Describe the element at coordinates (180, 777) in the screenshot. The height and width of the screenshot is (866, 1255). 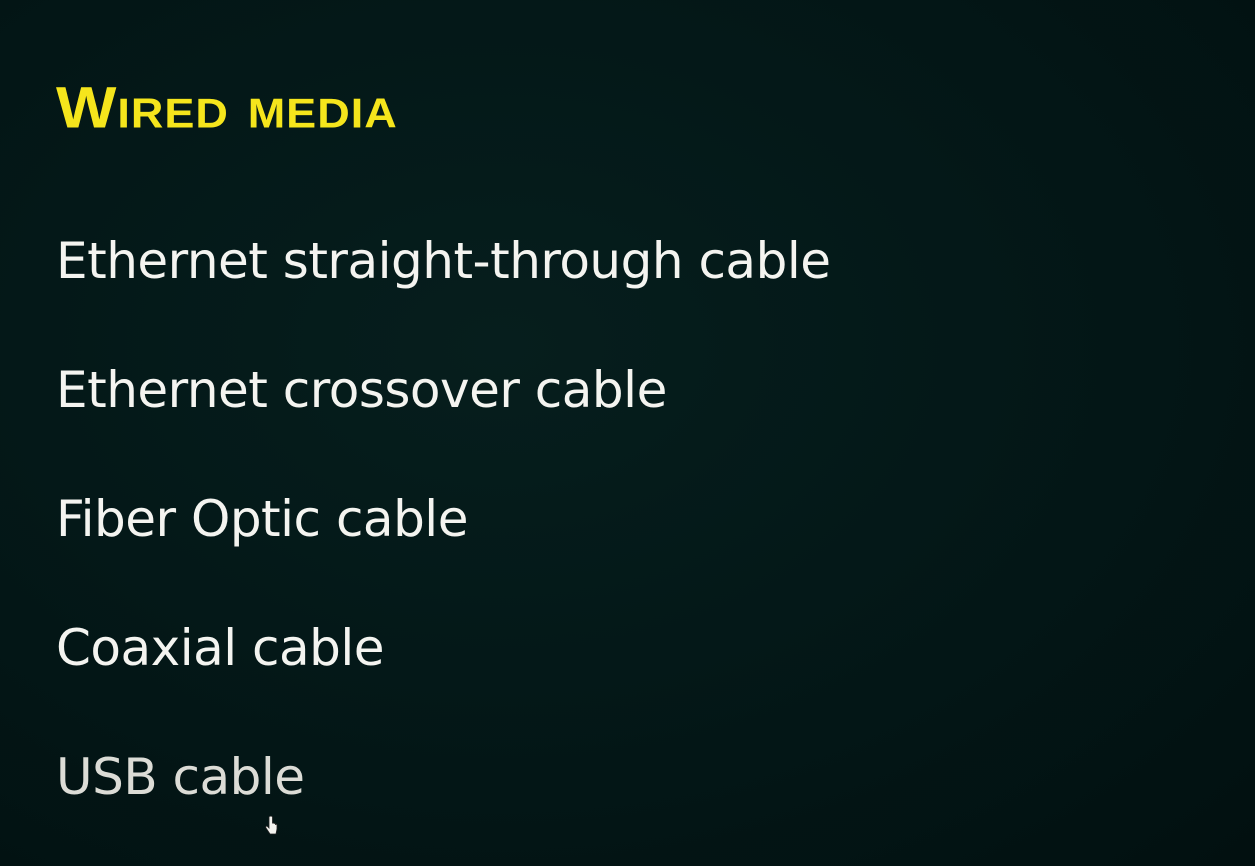
I see `list-item: USB cable` at that location.